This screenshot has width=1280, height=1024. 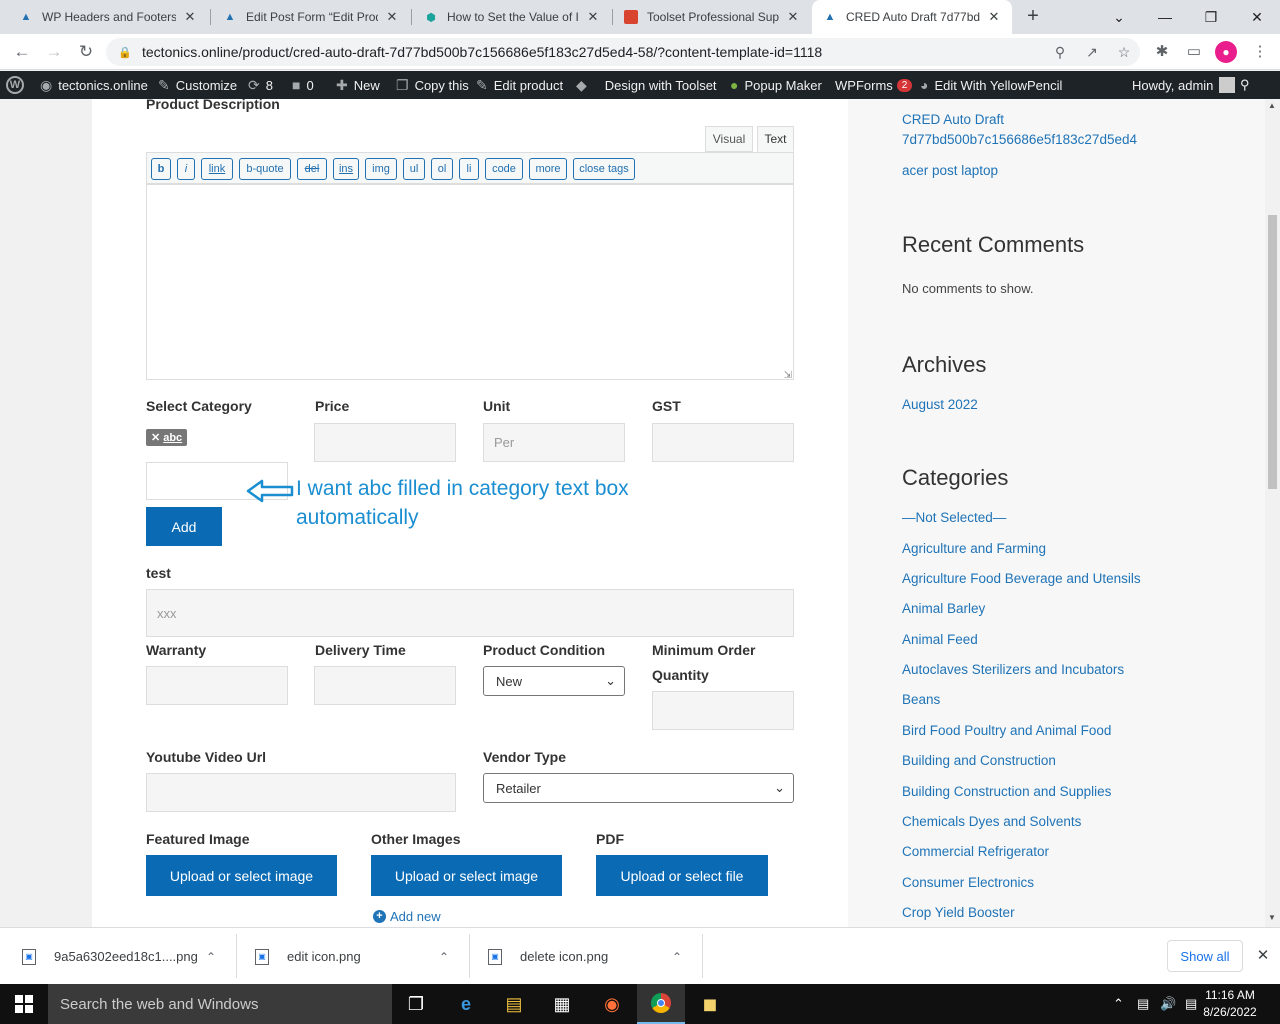 What do you see at coordinates (360, 956) in the screenshot?
I see `download-item: ▣ edit icon.png ⌃` at bounding box center [360, 956].